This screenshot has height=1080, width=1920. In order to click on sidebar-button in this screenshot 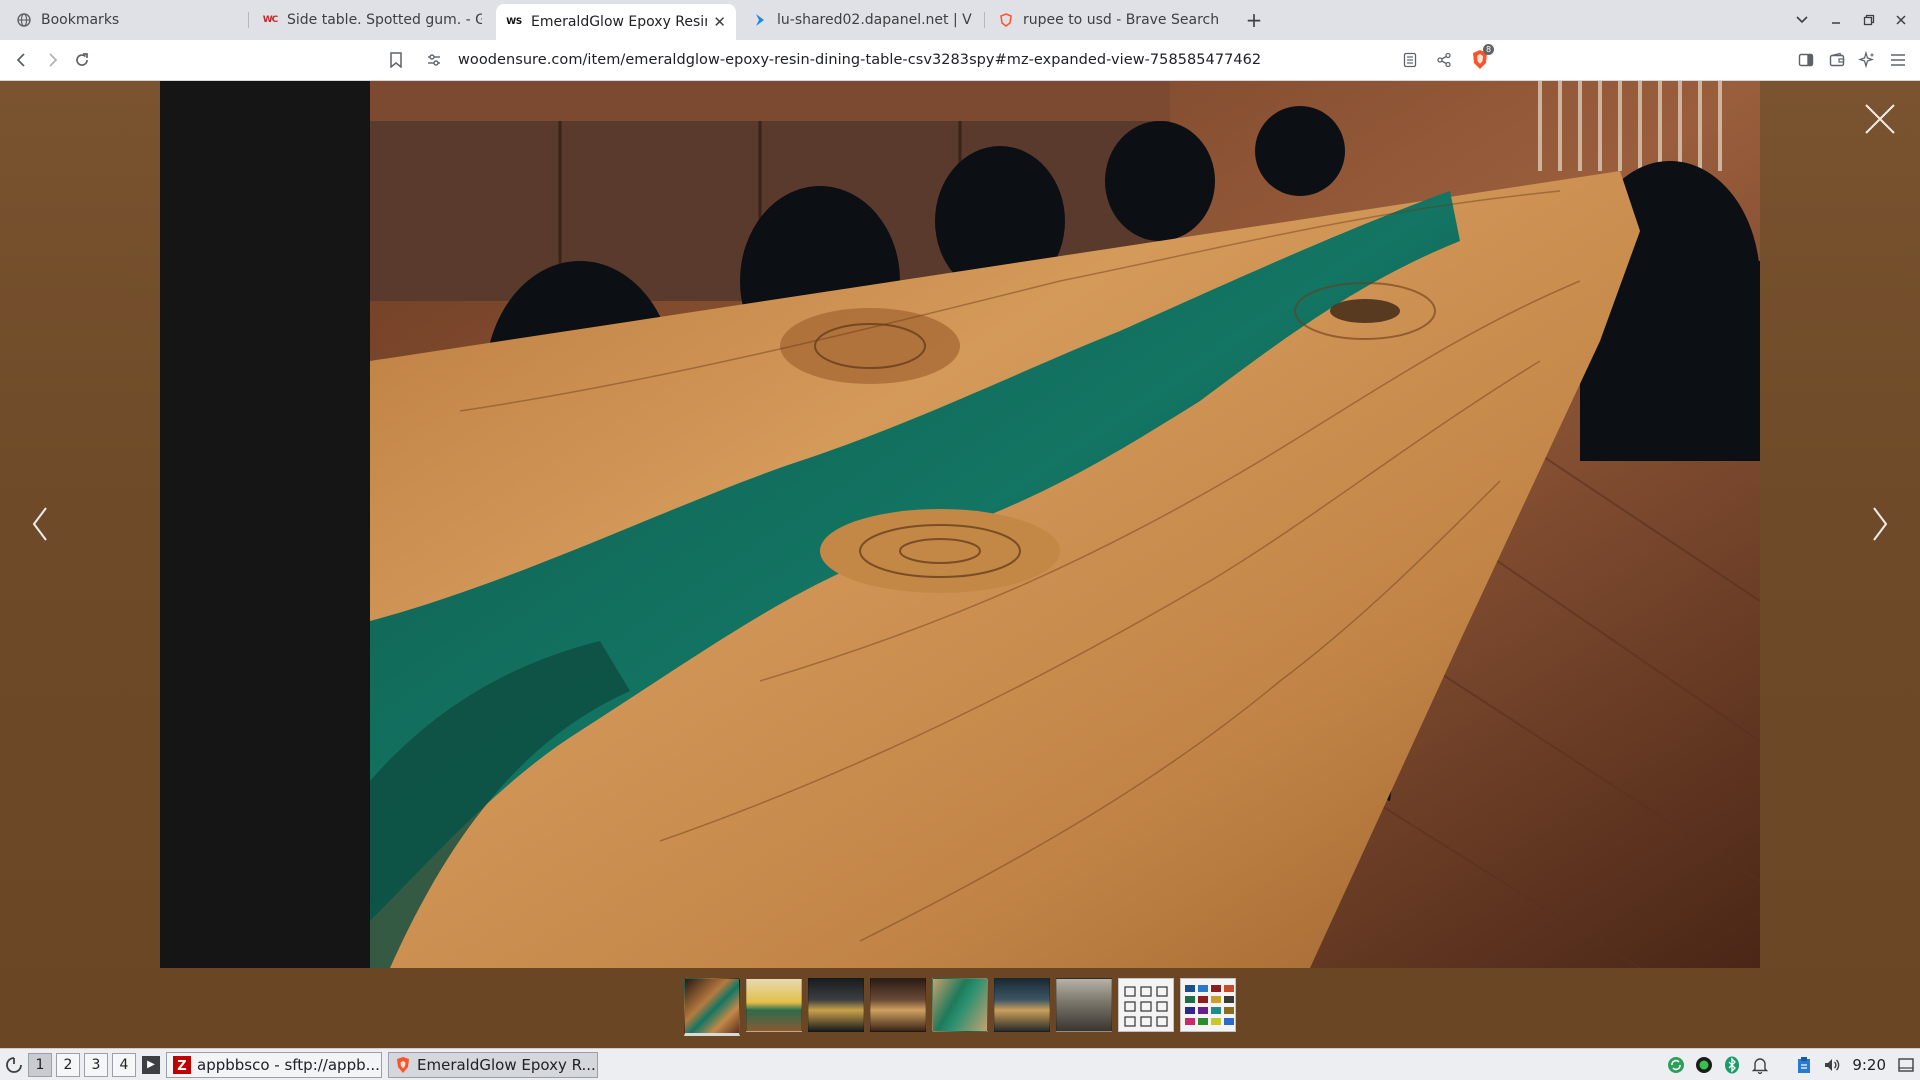, I will do `click(1806, 60)`.